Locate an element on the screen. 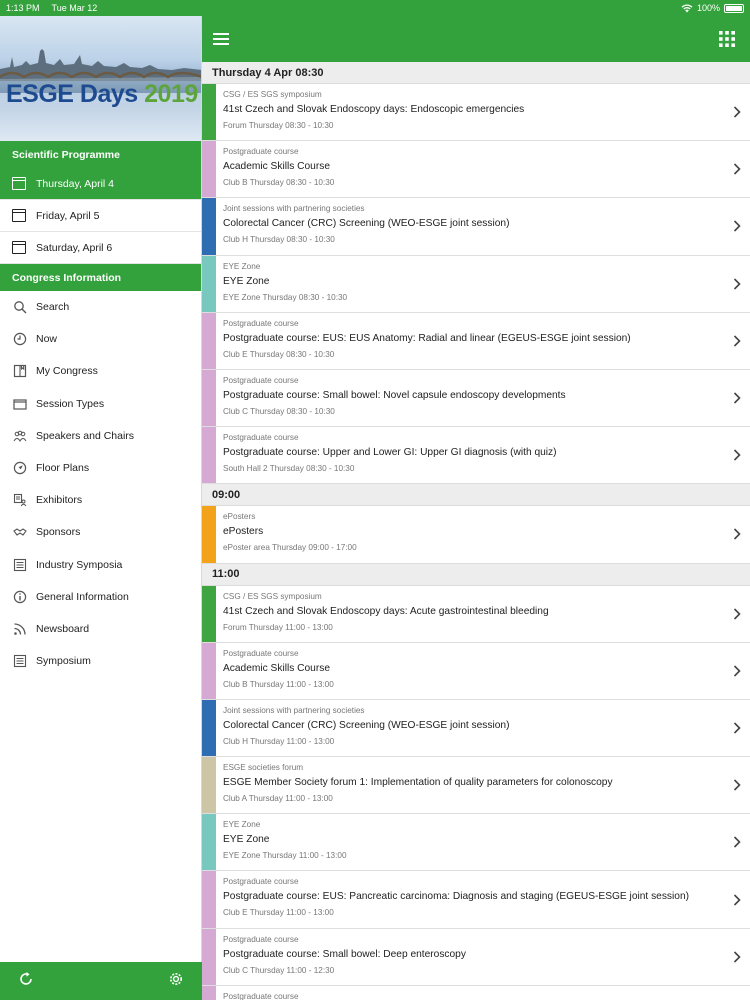 This screenshot has height=1000, width=750. day-item-3: Saturday, April 6 is located at coordinates (100, 248).